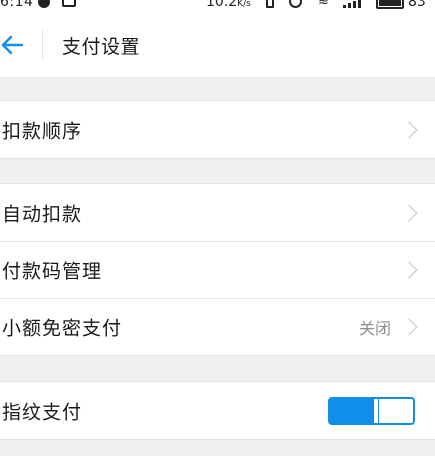 This screenshot has height=456, width=435. I want to click on arrow-left-icon, so click(12, 45).